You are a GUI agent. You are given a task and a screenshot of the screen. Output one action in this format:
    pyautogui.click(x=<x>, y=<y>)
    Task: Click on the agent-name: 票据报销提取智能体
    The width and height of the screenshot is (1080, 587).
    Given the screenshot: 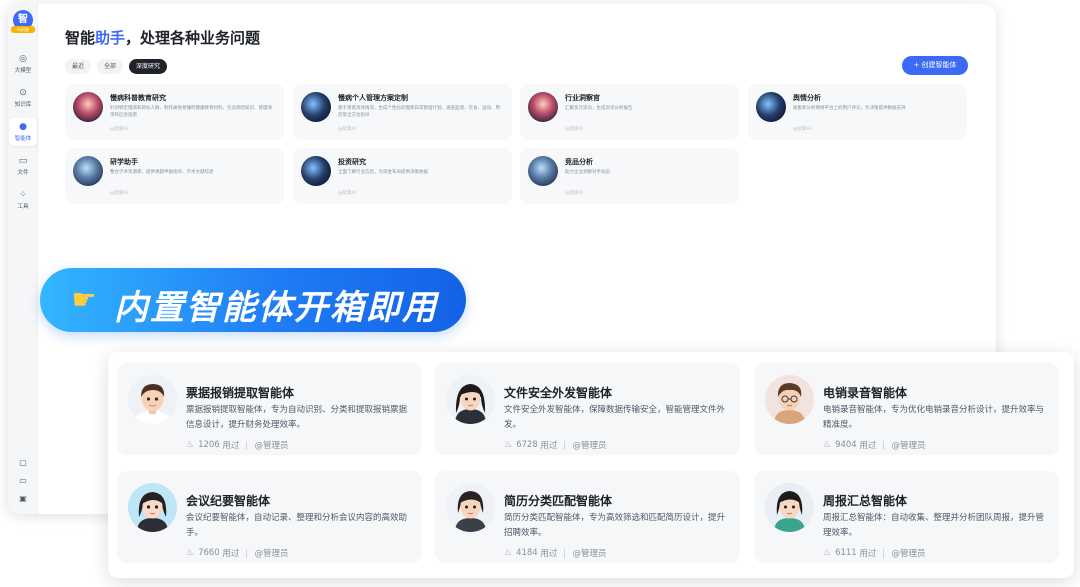 What is the action you would take?
    pyautogui.click(x=240, y=393)
    